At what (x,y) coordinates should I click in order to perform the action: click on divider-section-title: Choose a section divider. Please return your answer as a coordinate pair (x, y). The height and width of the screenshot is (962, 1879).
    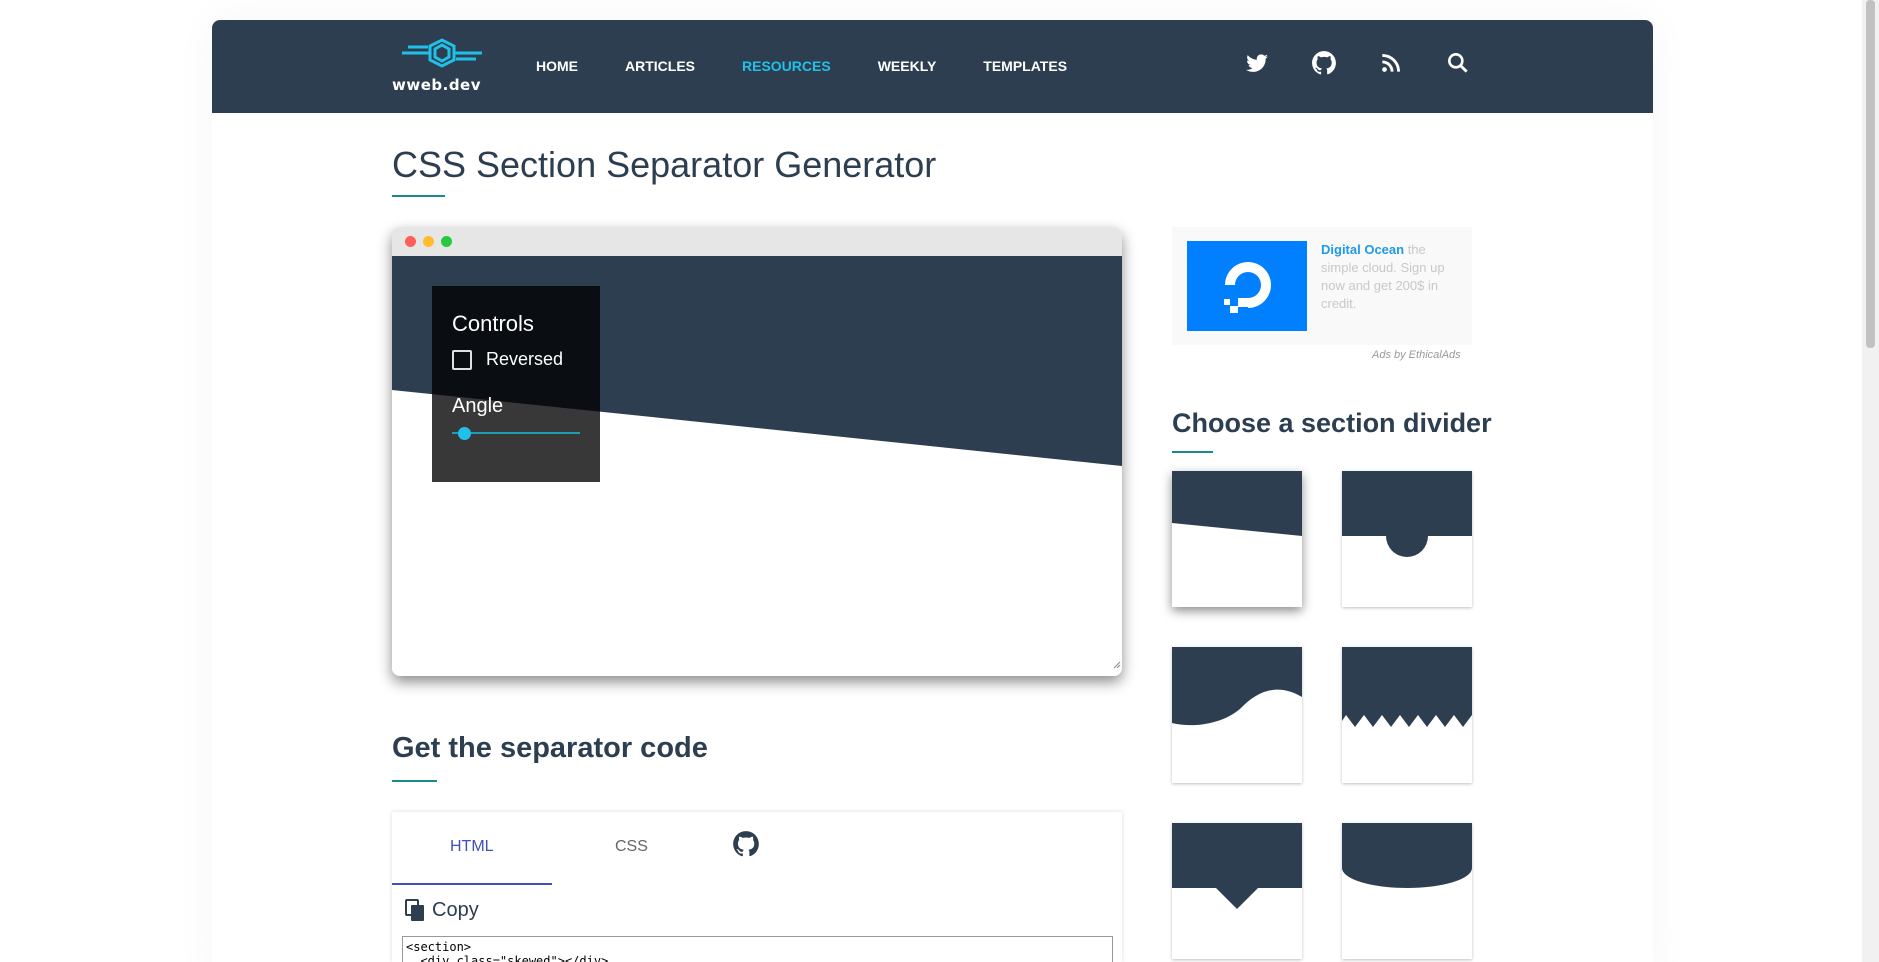
    Looking at the image, I should click on (1332, 423).